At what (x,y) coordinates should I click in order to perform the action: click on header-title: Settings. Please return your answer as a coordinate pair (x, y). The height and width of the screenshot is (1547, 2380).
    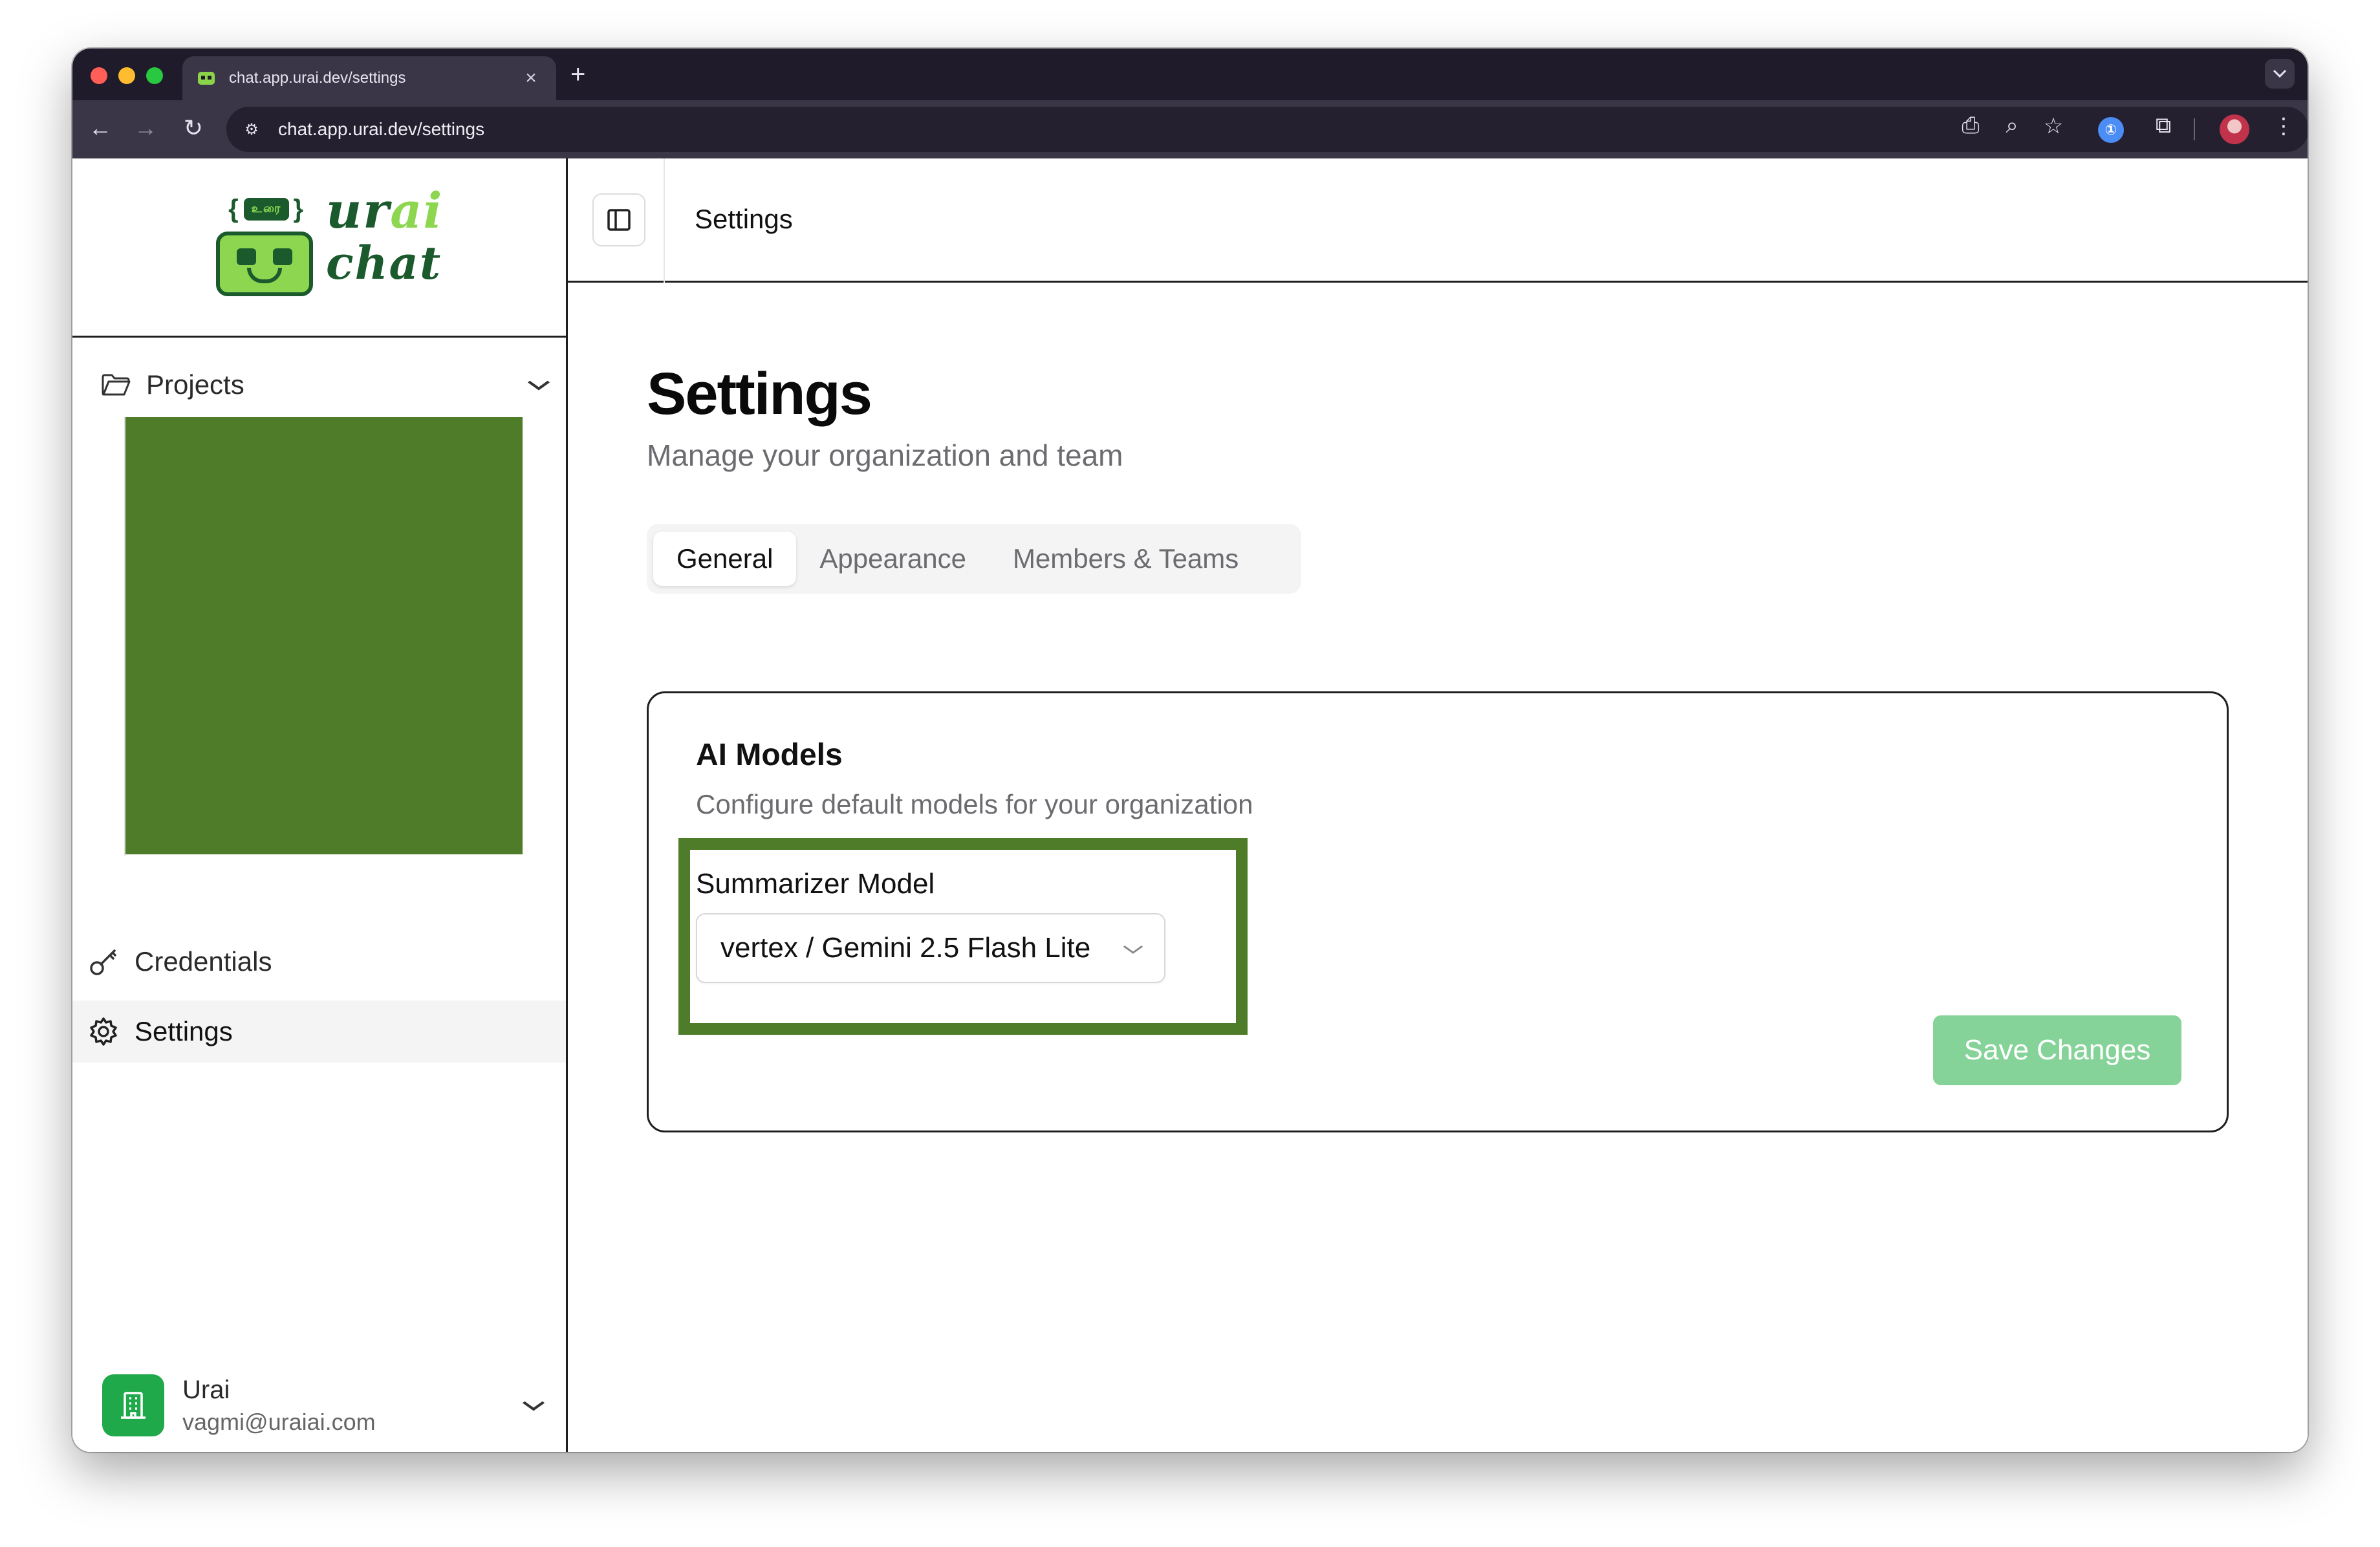
    Looking at the image, I should click on (744, 219).